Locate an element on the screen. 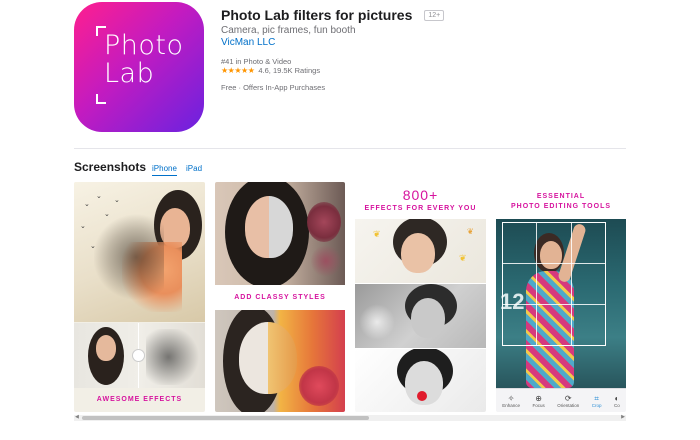  tool-color: ◐ Co is located at coordinates (617, 401).